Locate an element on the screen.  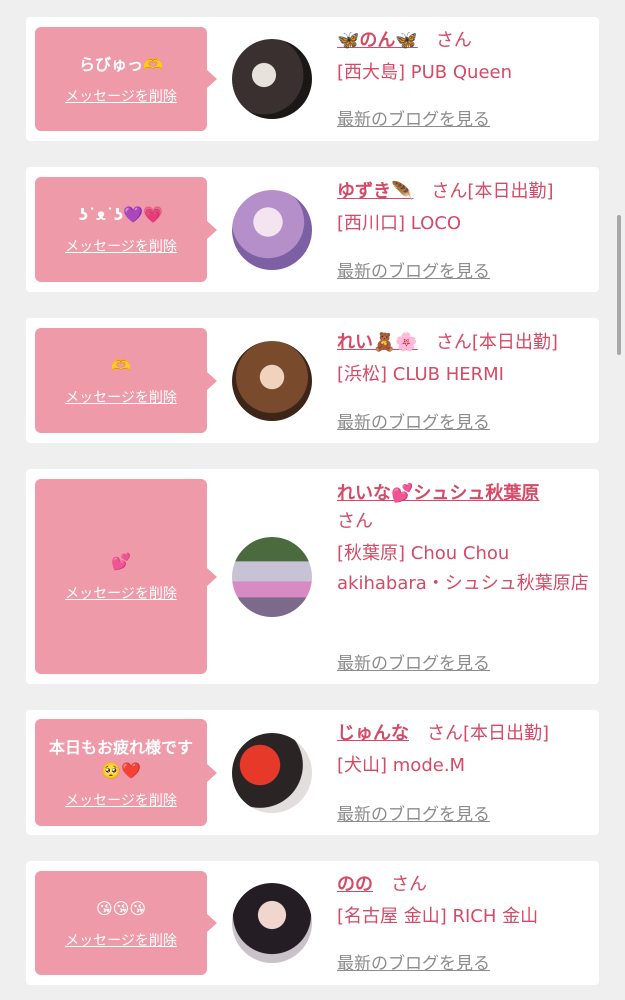
cast-info: 🦋のん🦋 さん [西大島] PUB Queen is located at coordinates (463, 57).